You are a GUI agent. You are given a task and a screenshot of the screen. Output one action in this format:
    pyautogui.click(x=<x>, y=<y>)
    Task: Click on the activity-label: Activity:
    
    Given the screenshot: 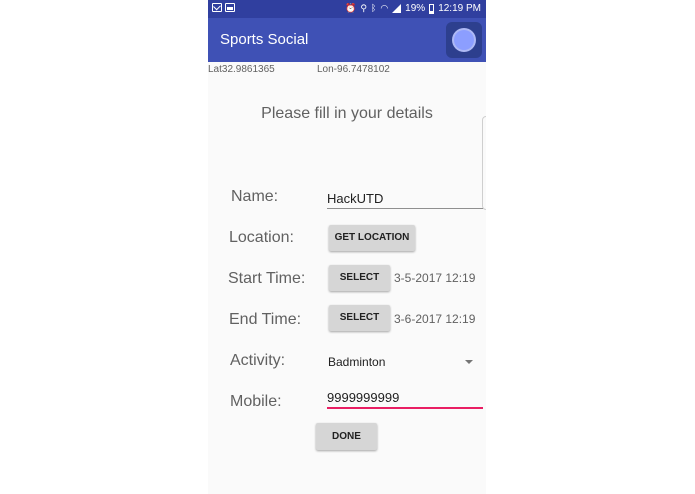 What is the action you would take?
    pyautogui.click(x=258, y=360)
    